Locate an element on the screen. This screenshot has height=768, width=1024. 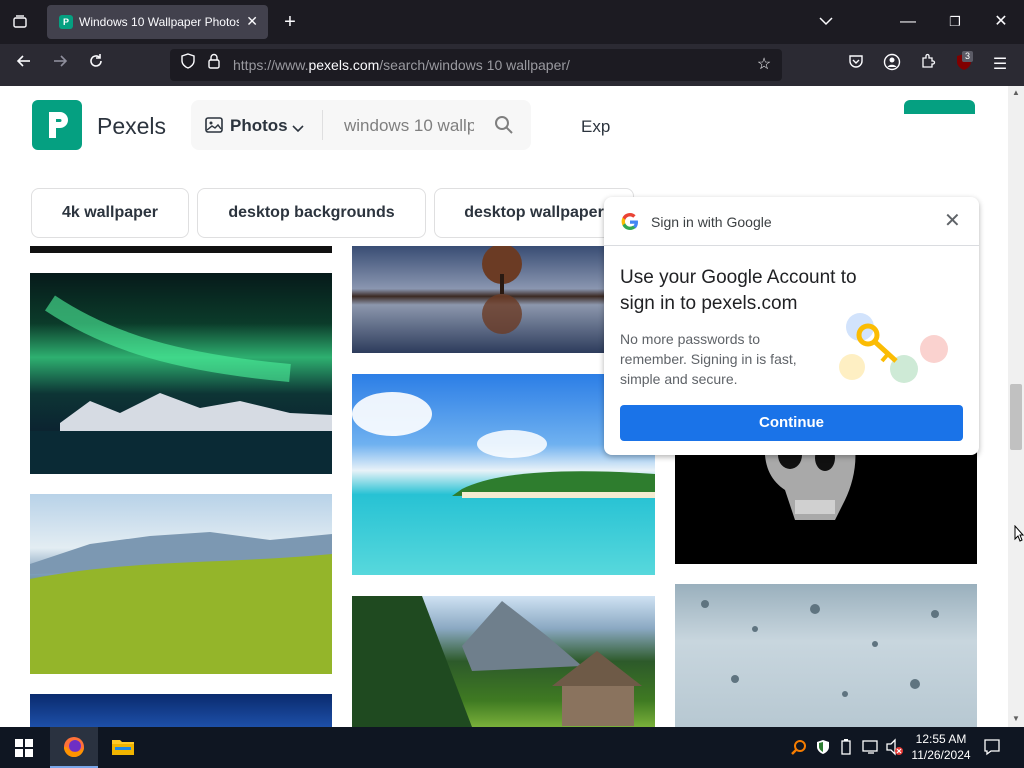
search-category-select: Photos is located at coordinates (259, 126).